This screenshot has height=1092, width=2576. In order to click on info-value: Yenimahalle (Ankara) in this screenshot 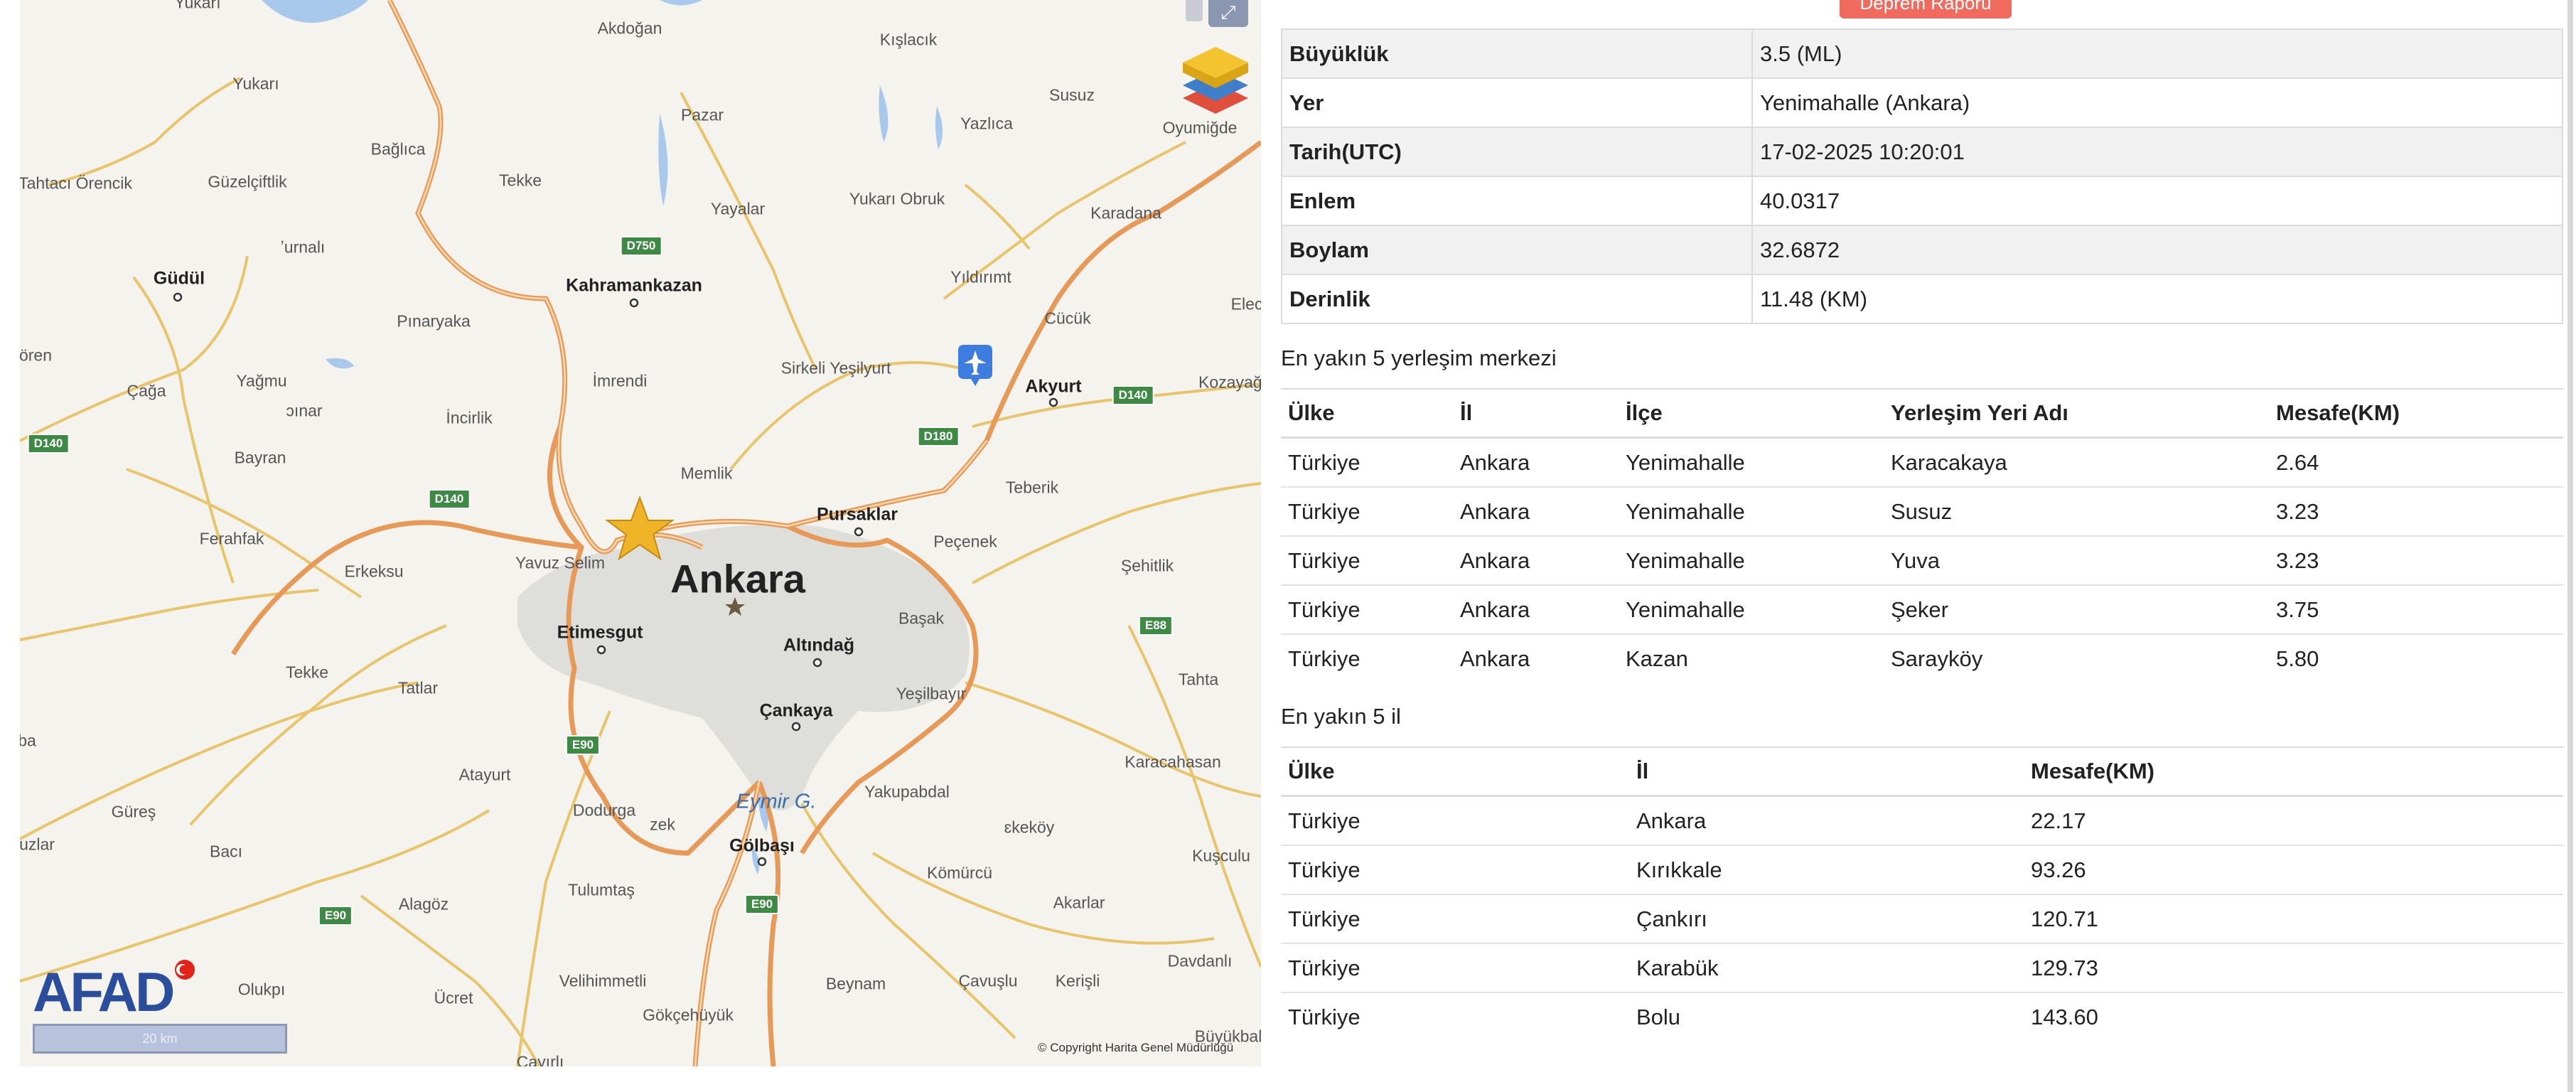, I will do `click(2157, 102)`.